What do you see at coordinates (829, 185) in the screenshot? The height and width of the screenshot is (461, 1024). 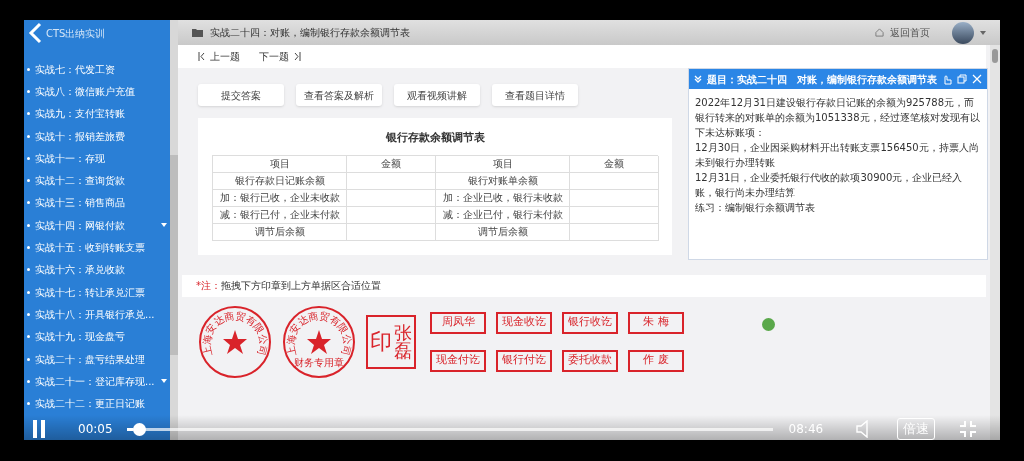 I see `question-text: 12月31日，企业委托银行代收的款项30900元，企业已经入账，银行尚未办理结算` at bounding box center [829, 185].